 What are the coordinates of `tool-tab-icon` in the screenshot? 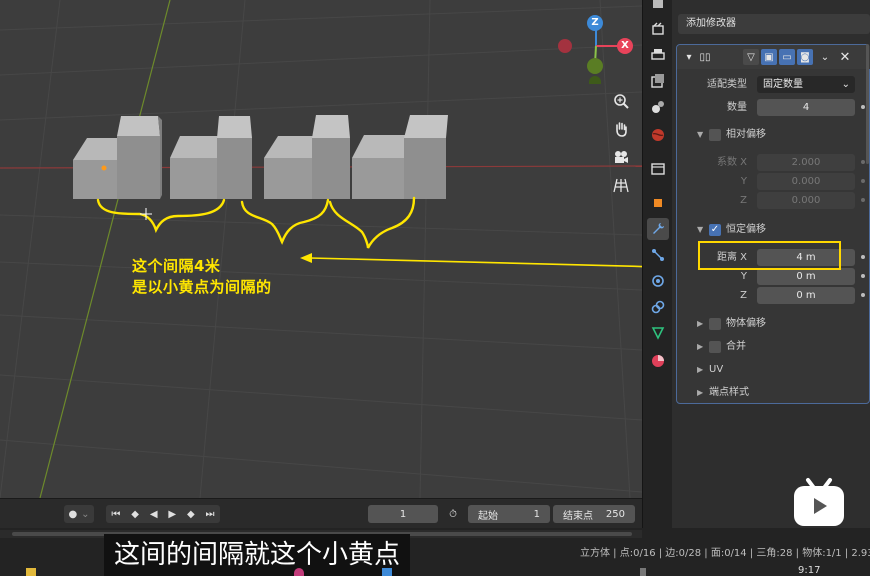 It's located at (658, 8).